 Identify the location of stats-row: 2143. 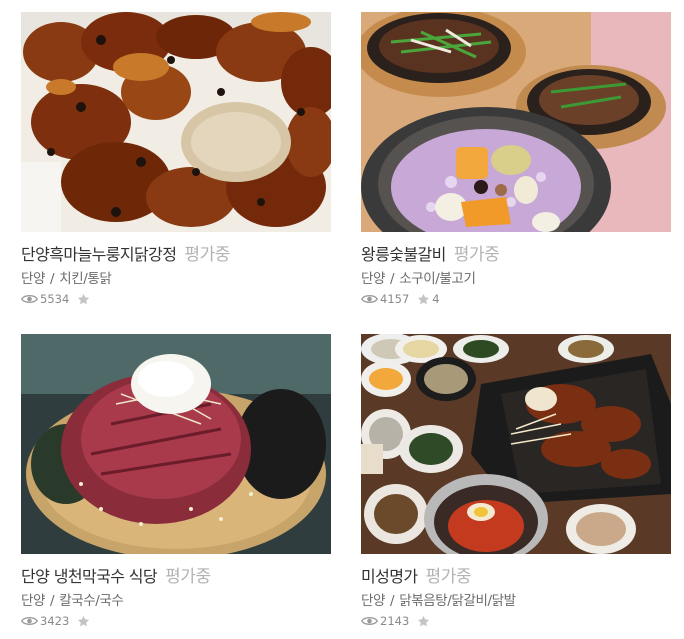
(396, 621).